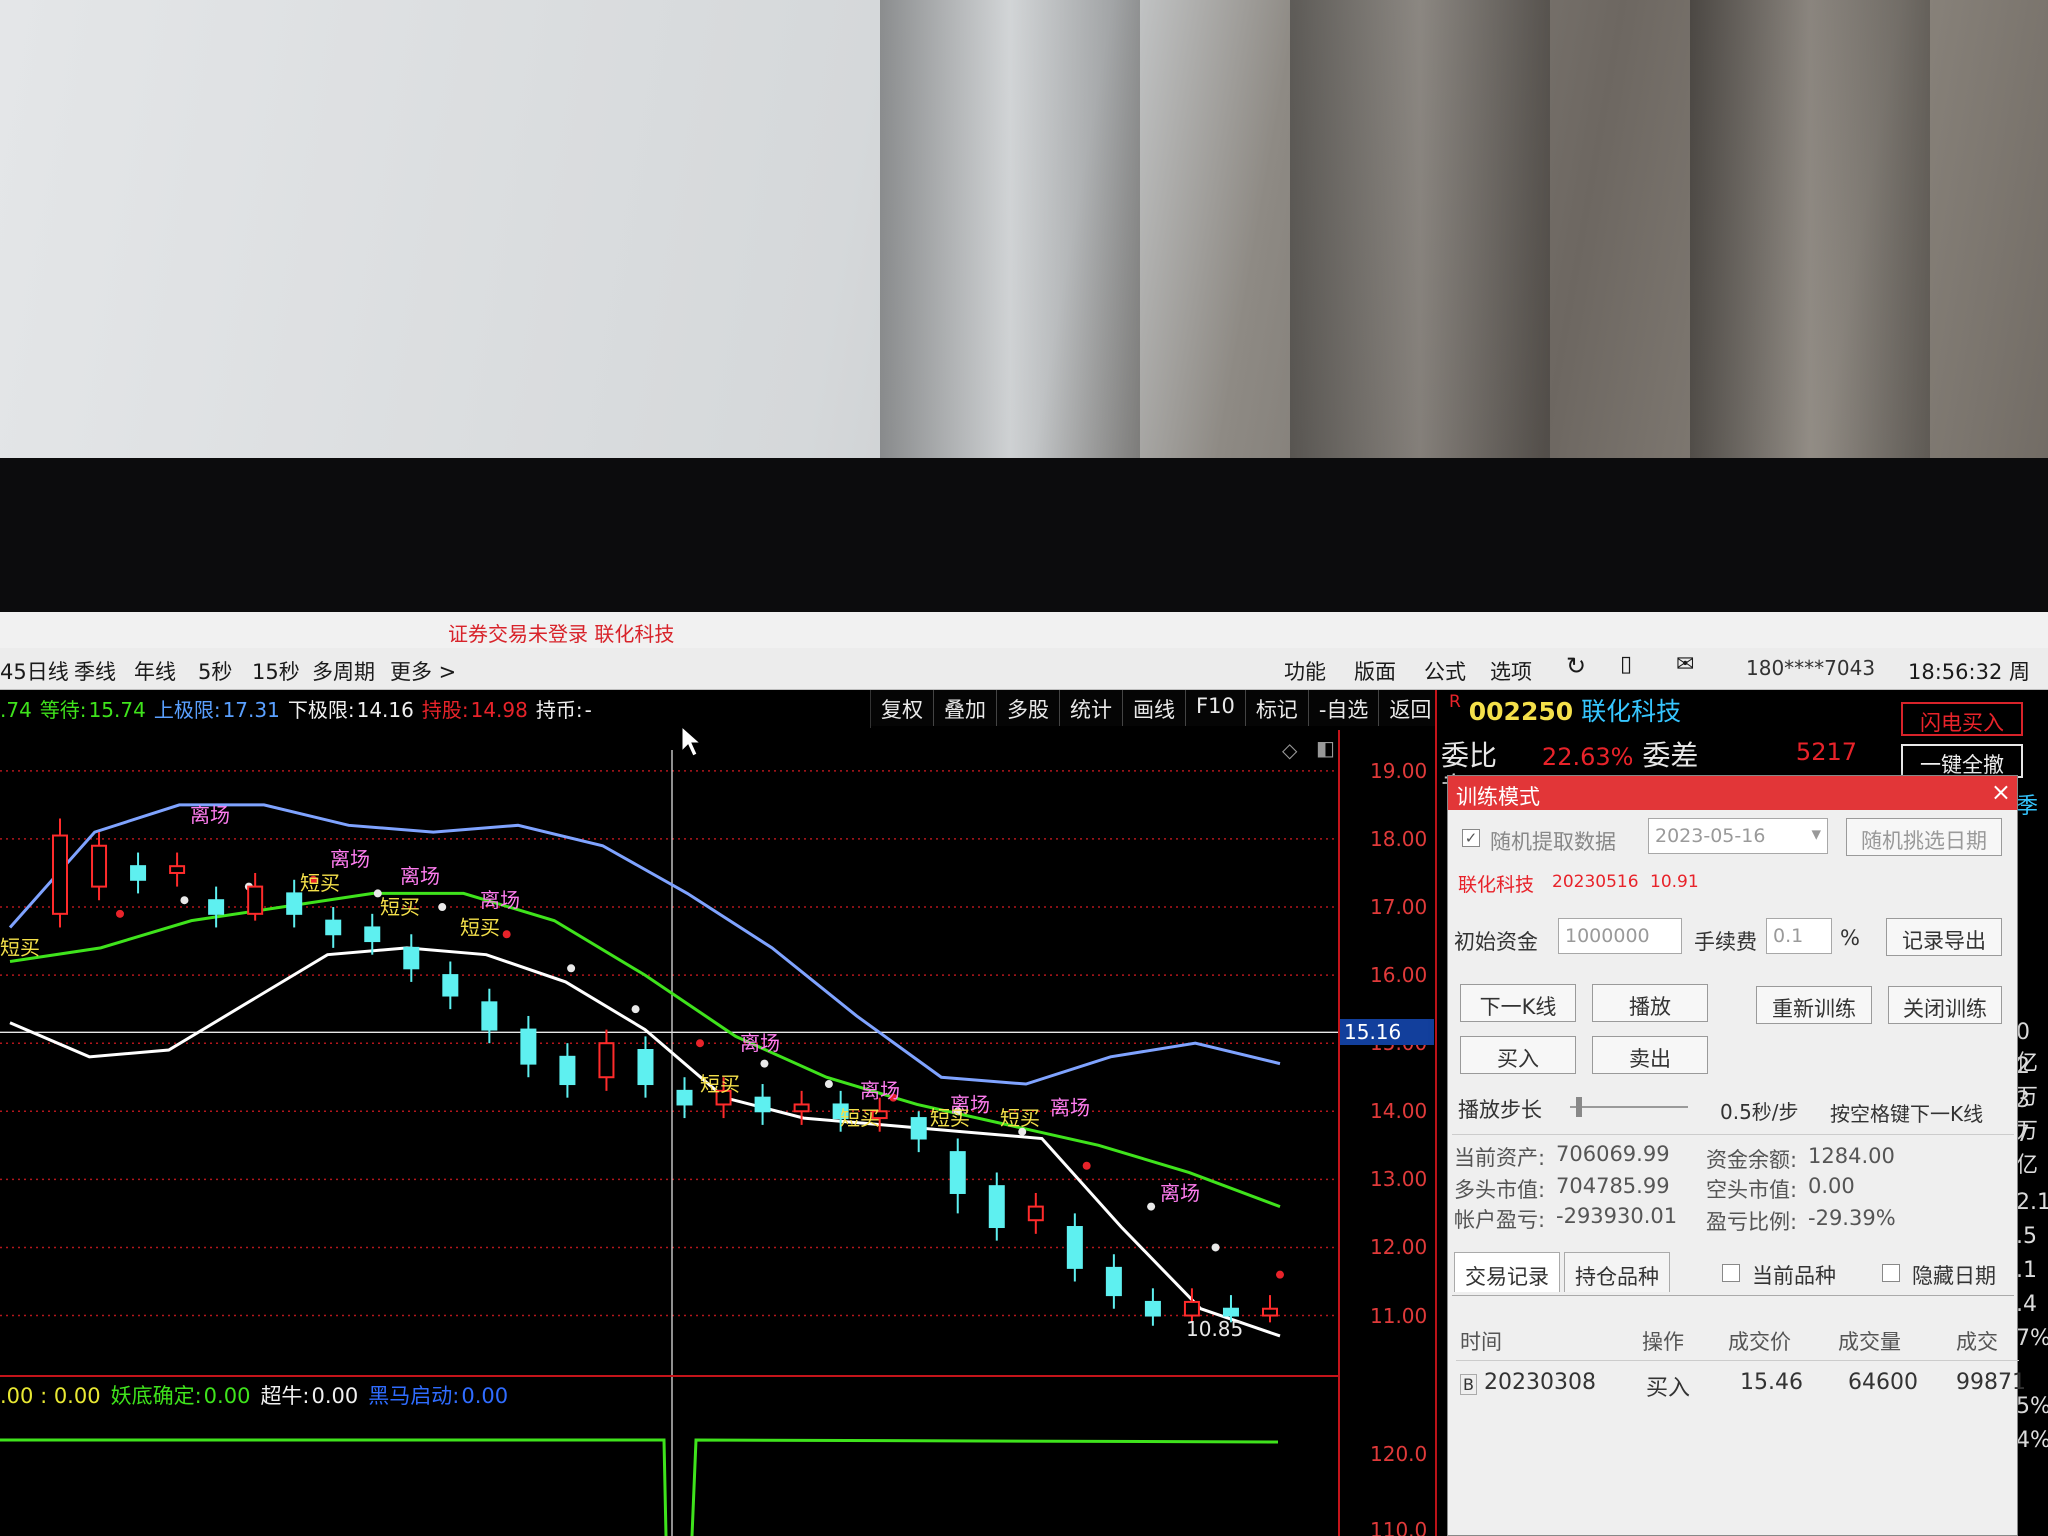 The height and width of the screenshot is (1536, 2048). What do you see at coordinates (1626, 664) in the screenshot?
I see `phone-icon: ▯` at bounding box center [1626, 664].